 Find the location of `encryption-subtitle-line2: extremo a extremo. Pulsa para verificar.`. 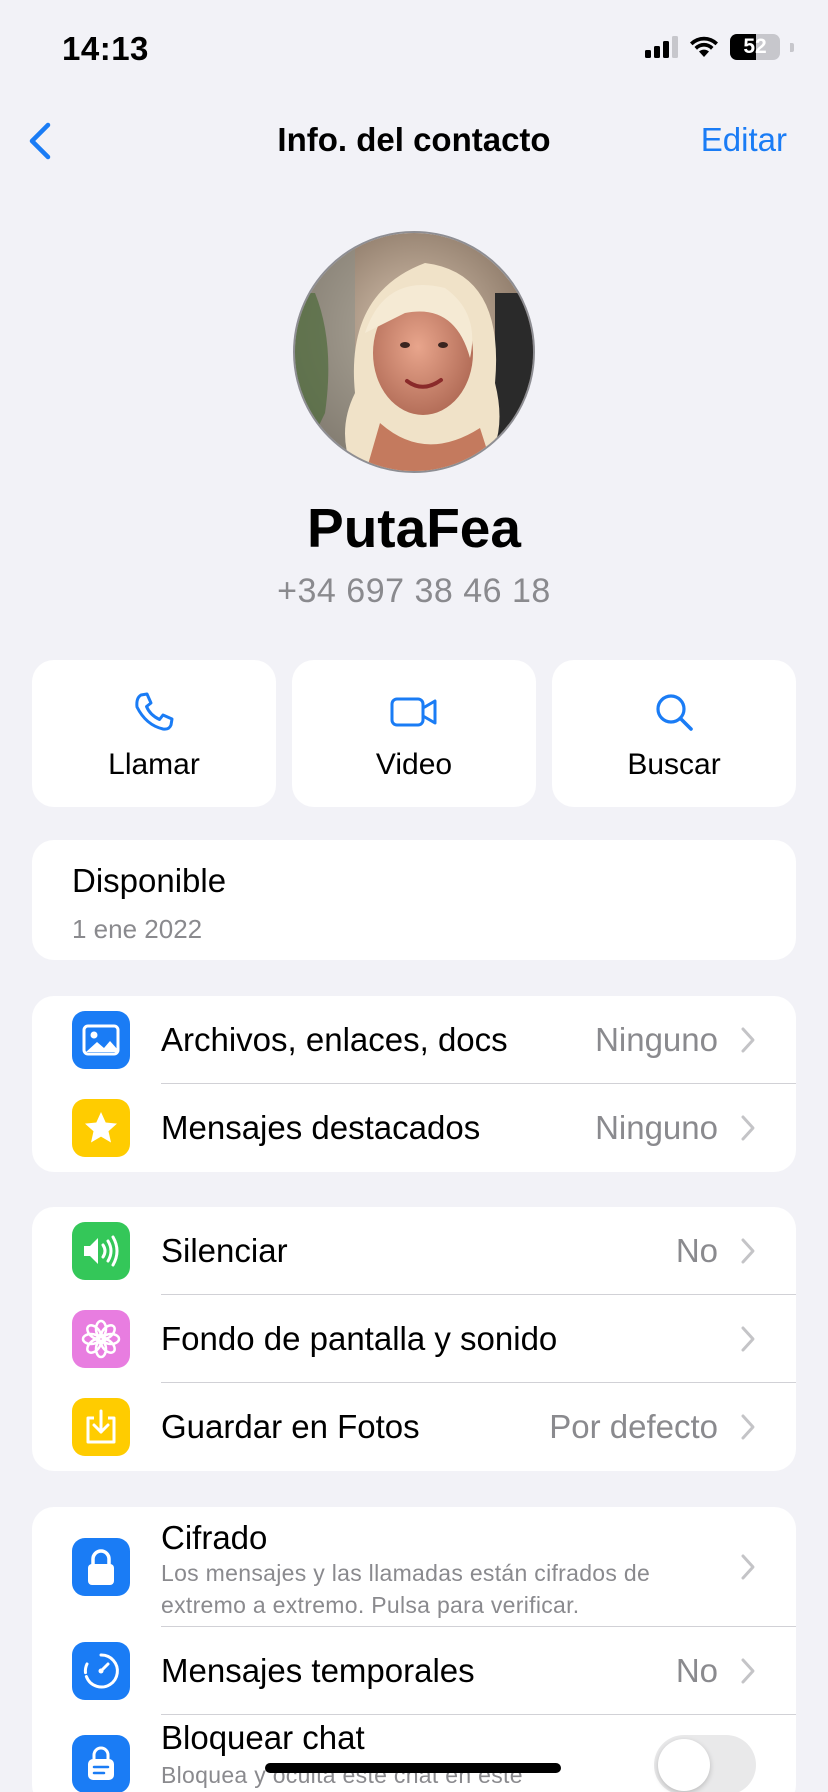

encryption-subtitle-line2: extremo a extremo. Pulsa para verificar. is located at coordinates (370, 1605).